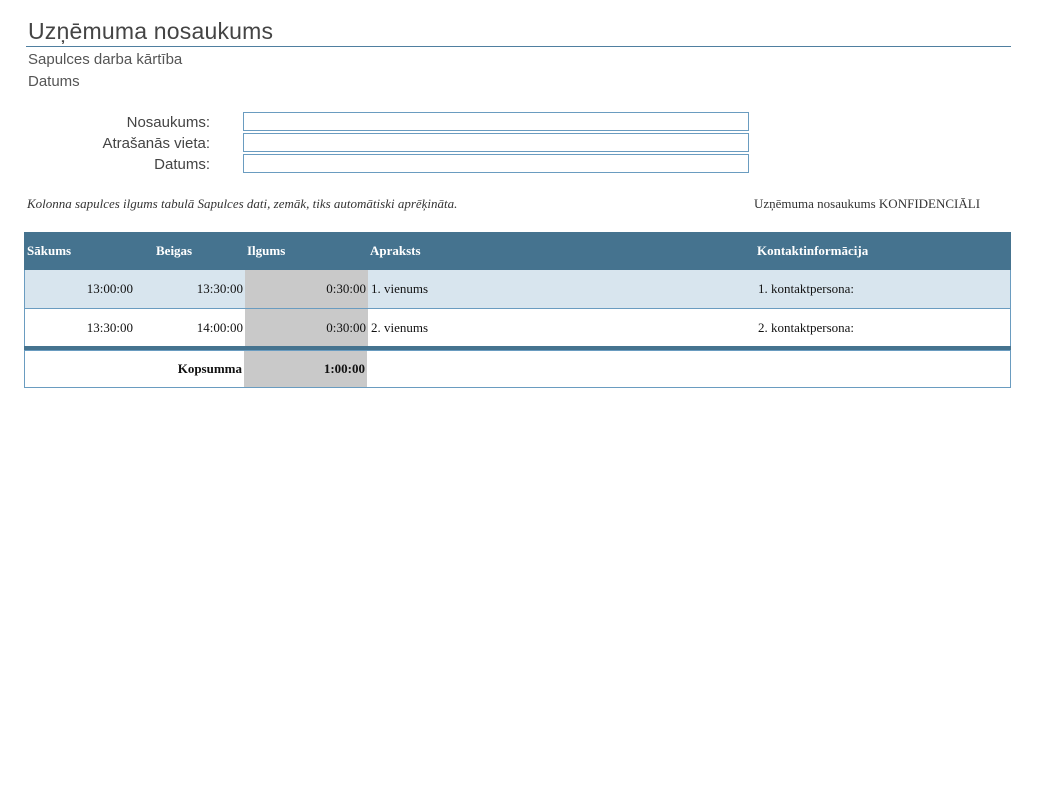 Image resolution: width=1038 pixels, height=800 pixels. What do you see at coordinates (496, 121) in the screenshot?
I see `name-field` at bounding box center [496, 121].